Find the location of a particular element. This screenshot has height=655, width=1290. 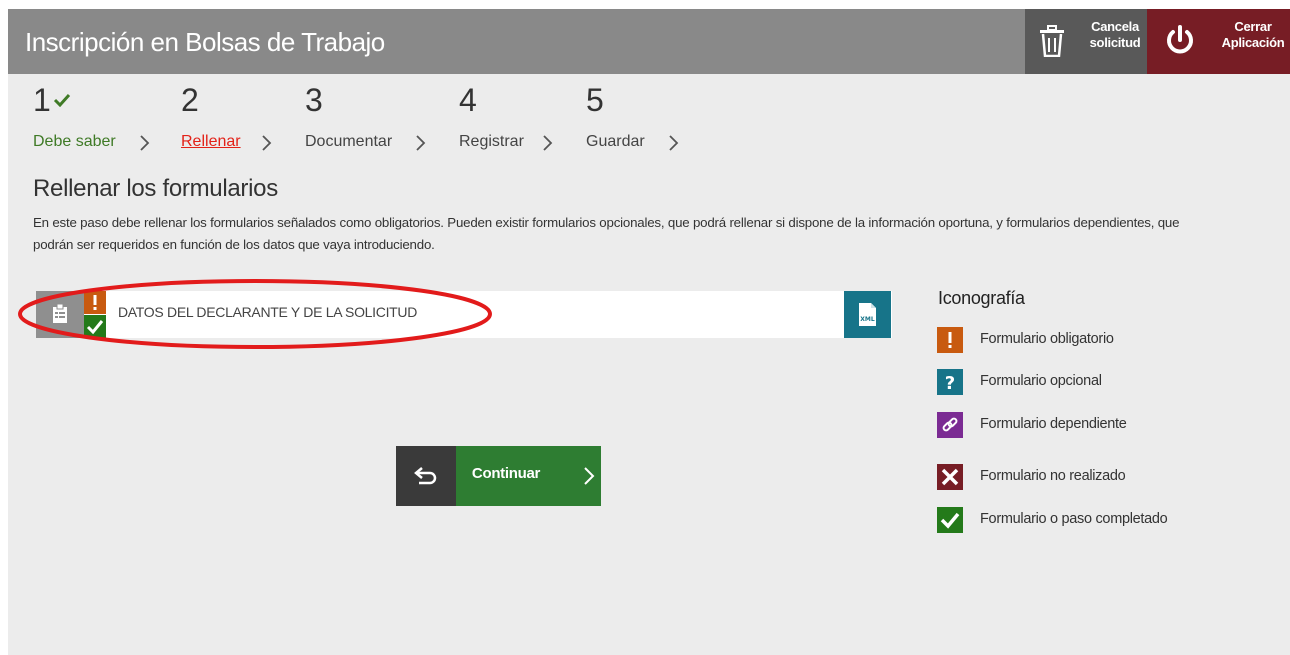

return-arrow-icon is located at coordinates (425, 476).